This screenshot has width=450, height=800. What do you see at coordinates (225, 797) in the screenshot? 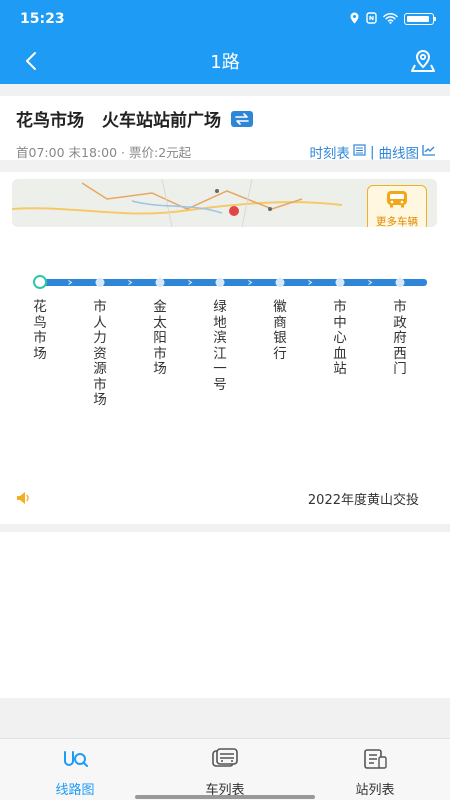
I see `home-indicator` at bounding box center [225, 797].